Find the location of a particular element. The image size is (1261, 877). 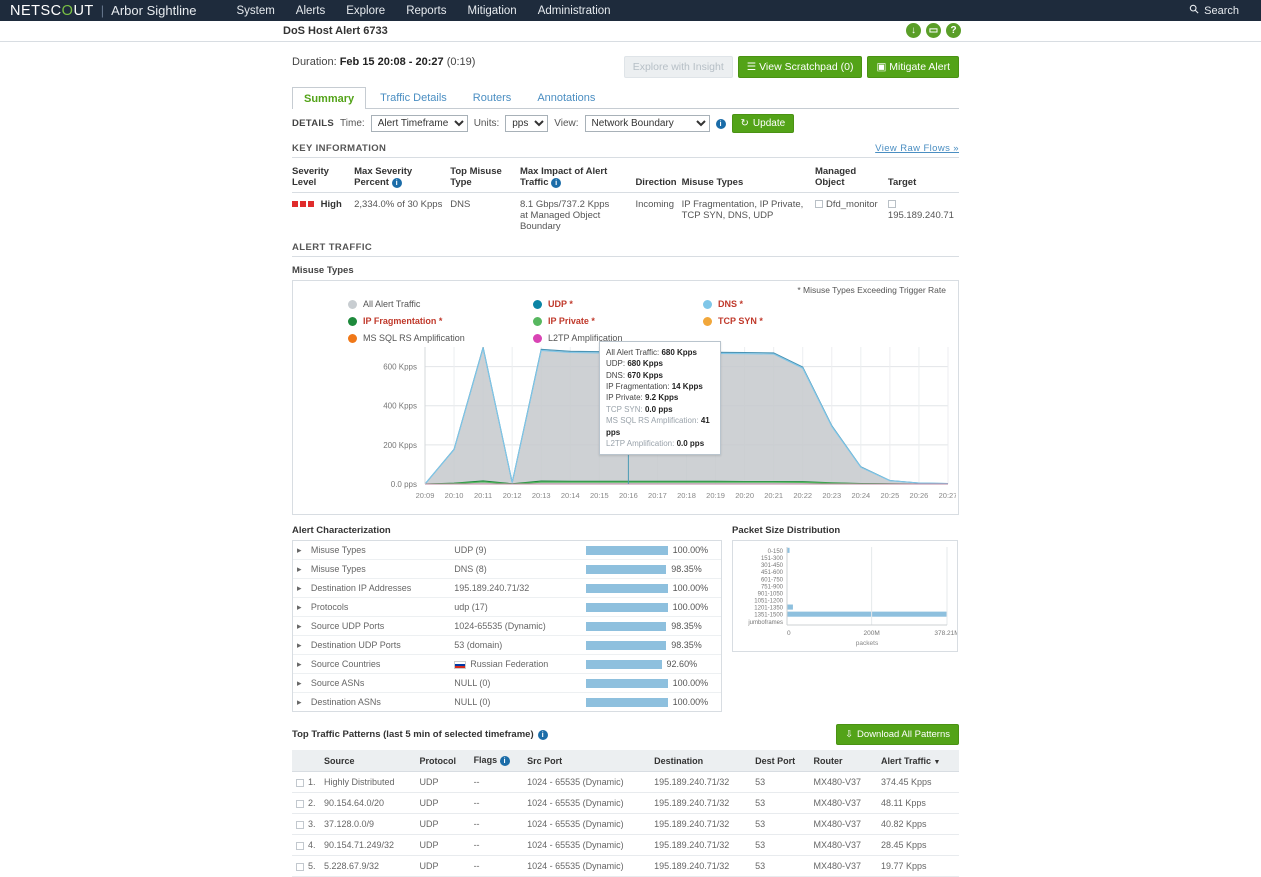

svg-text: 20:19 is located at coordinates (715, 495).